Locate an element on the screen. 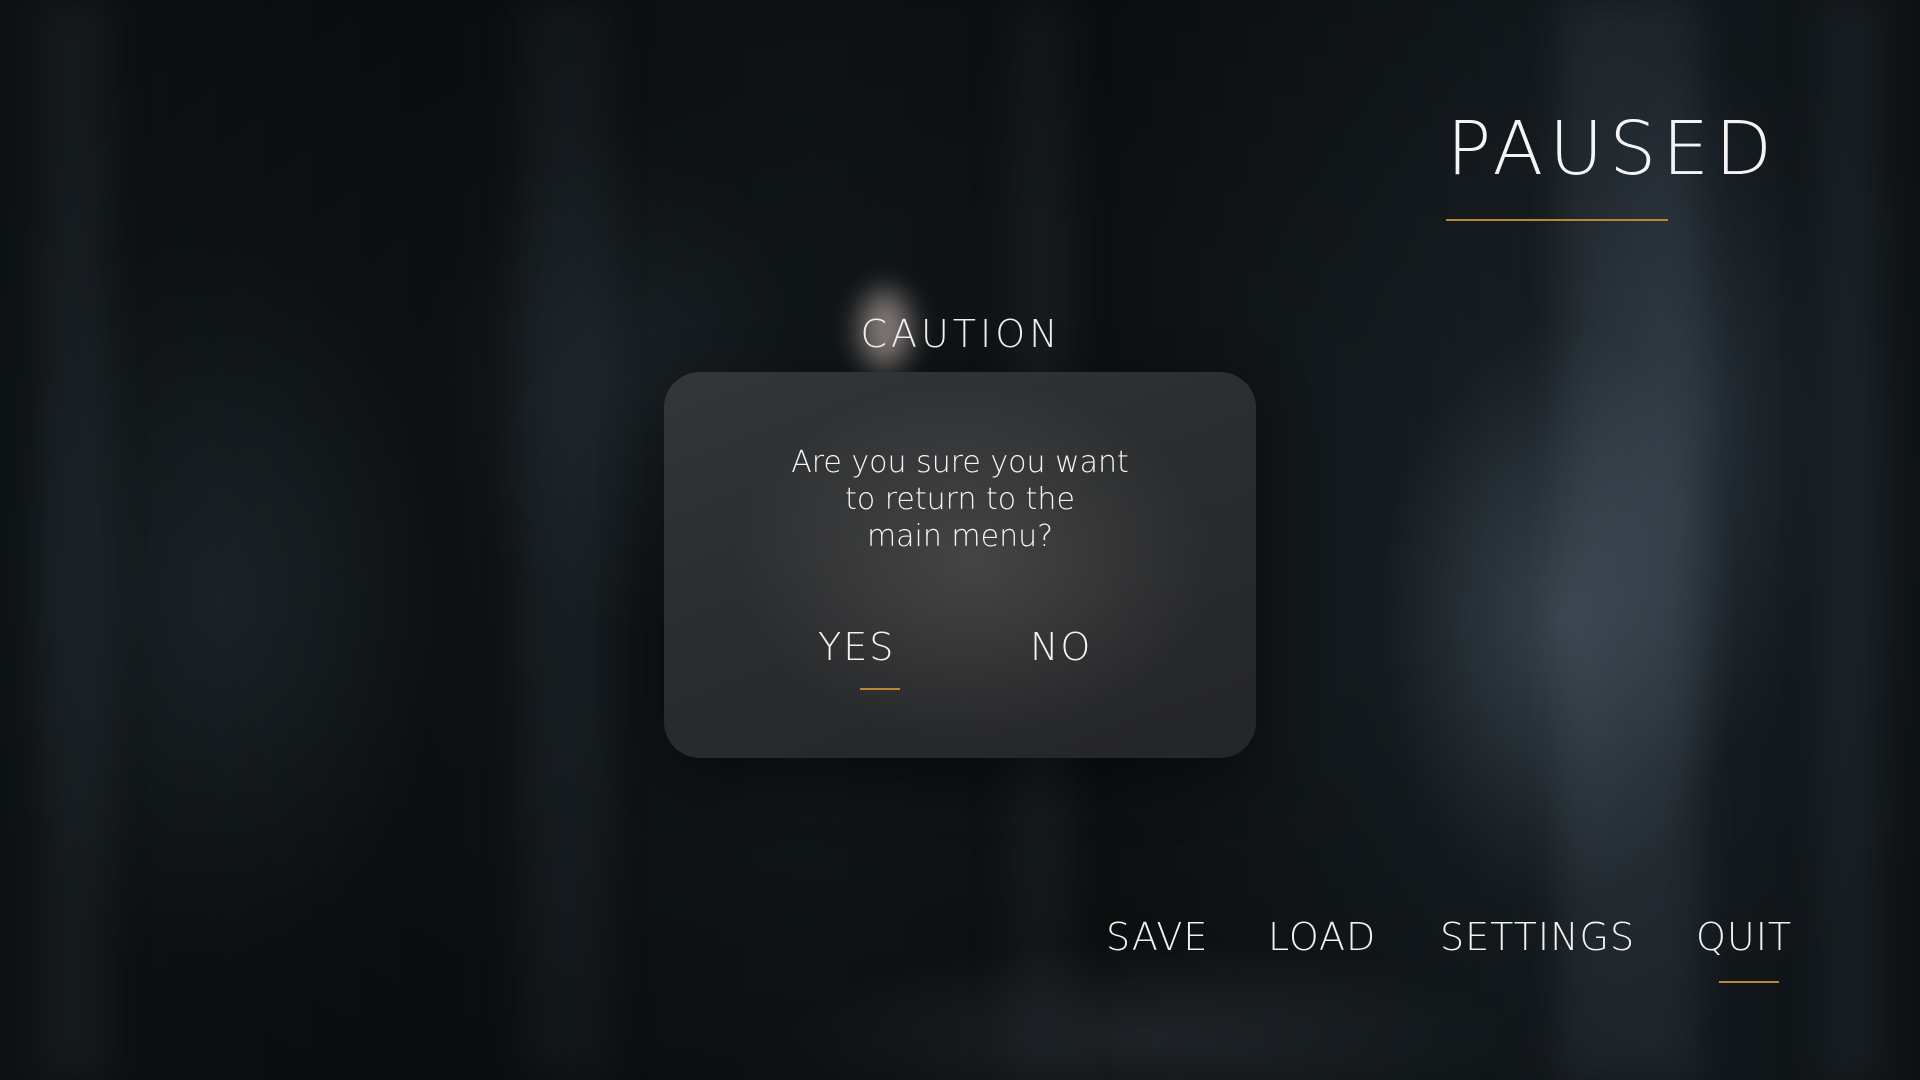 The height and width of the screenshot is (1080, 1920). menu-quit-button: QUIT is located at coordinates (1744, 937).